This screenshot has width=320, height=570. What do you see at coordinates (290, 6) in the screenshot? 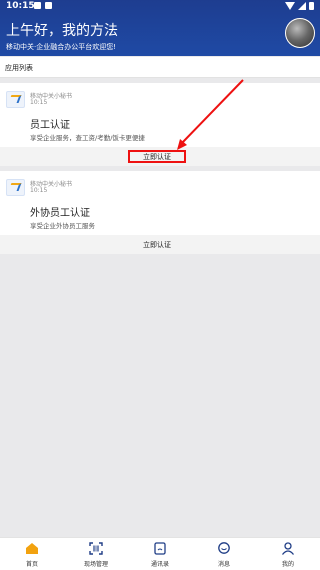
I see `wifi-icon` at bounding box center [290, 6].